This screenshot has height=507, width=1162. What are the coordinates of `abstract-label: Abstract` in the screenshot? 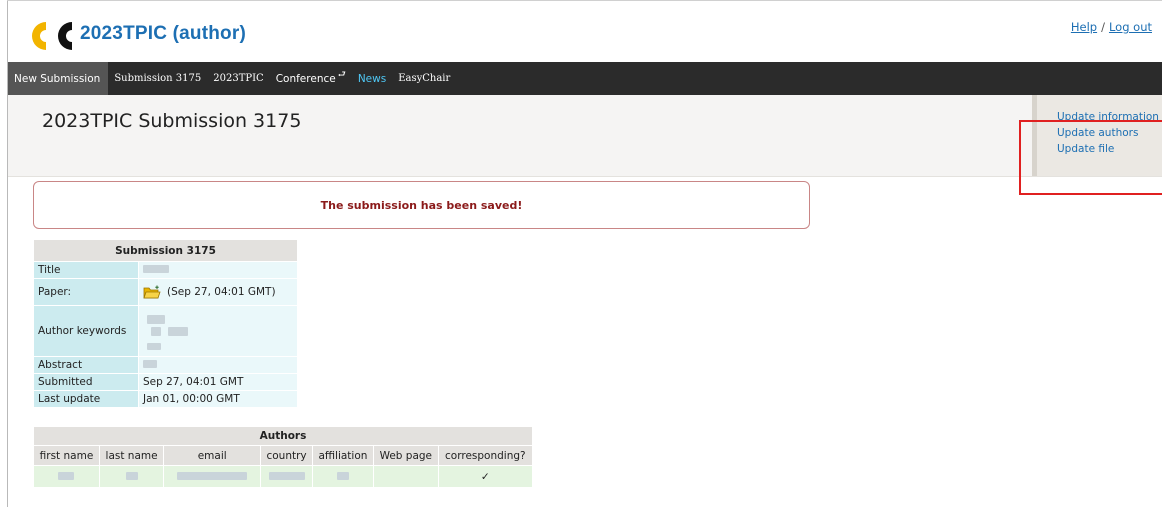 It's located at (86, 365).